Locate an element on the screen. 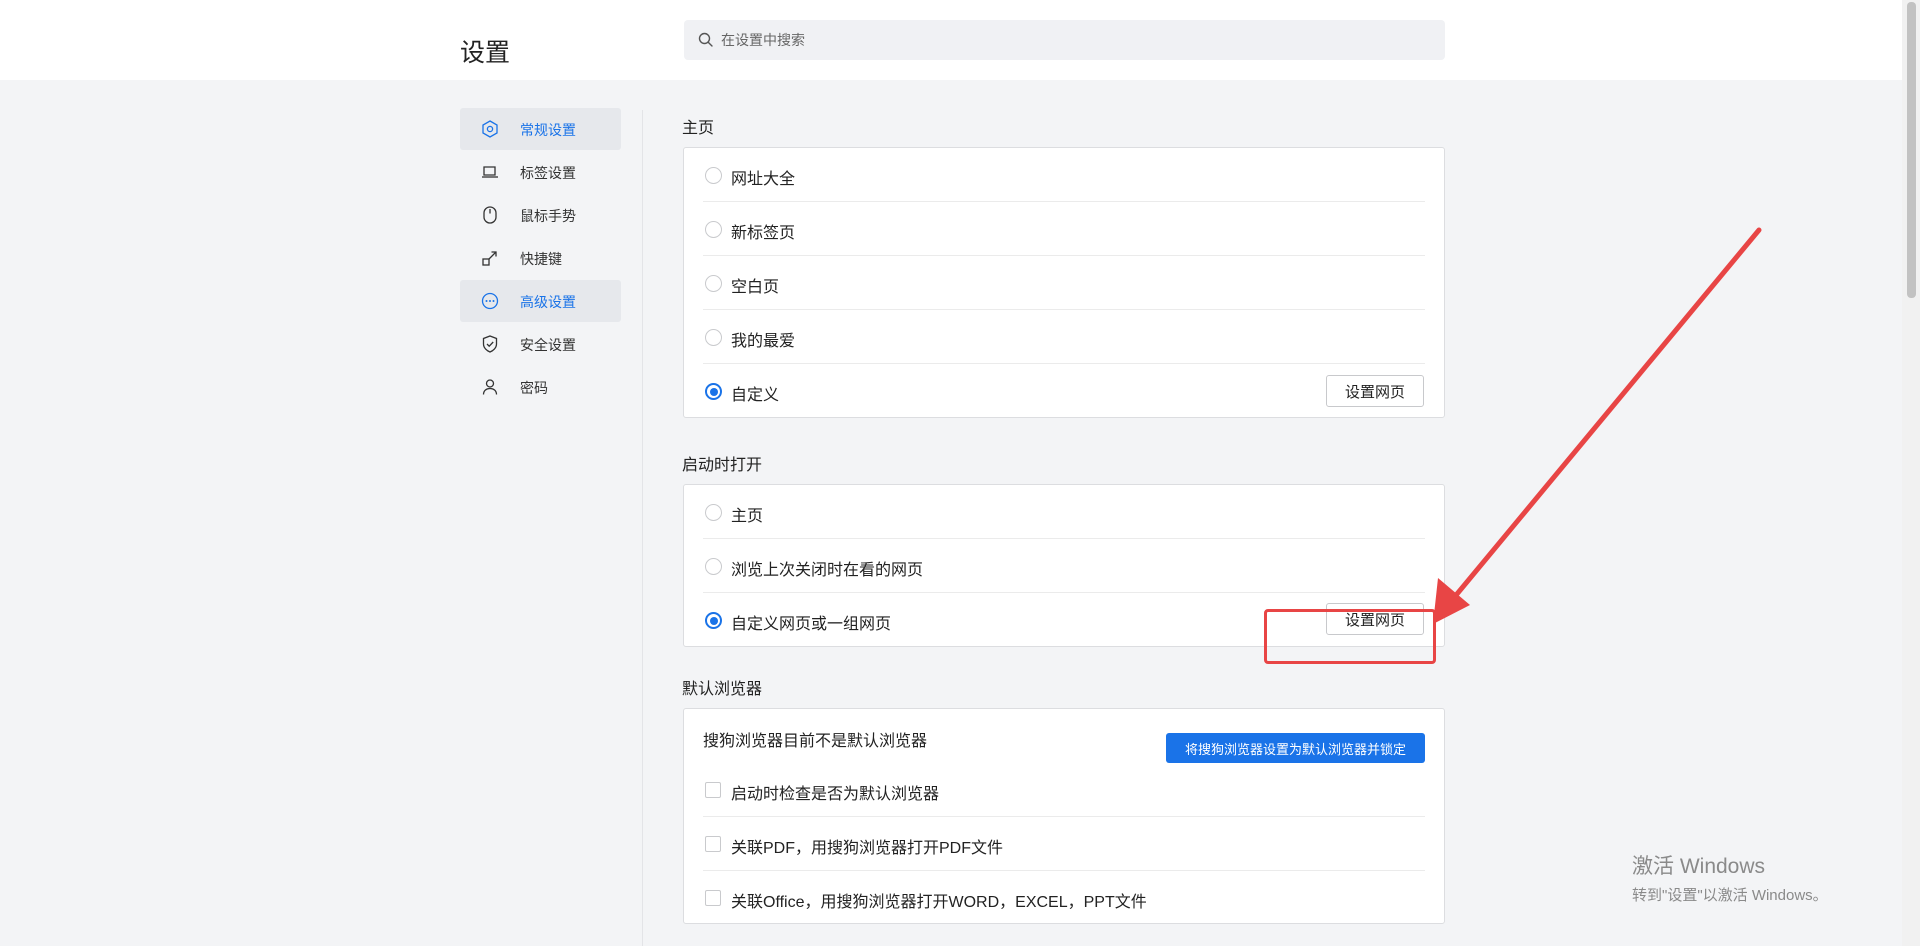  homepage-option-row: 我的最爱 is located at coordinates (1064, 337).